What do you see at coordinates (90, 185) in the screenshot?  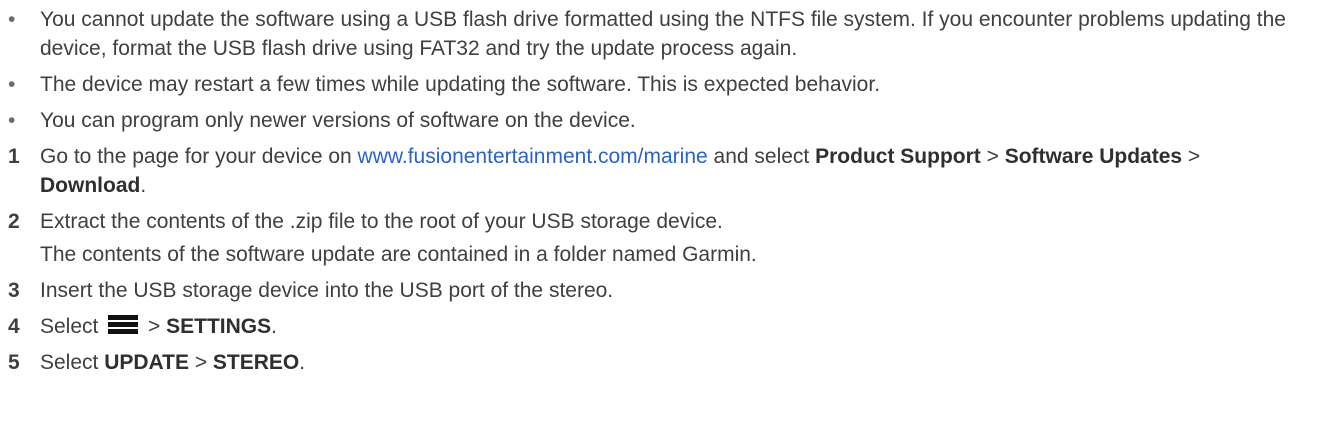 I see `download-label: Download` at bounding box center [90, 185].